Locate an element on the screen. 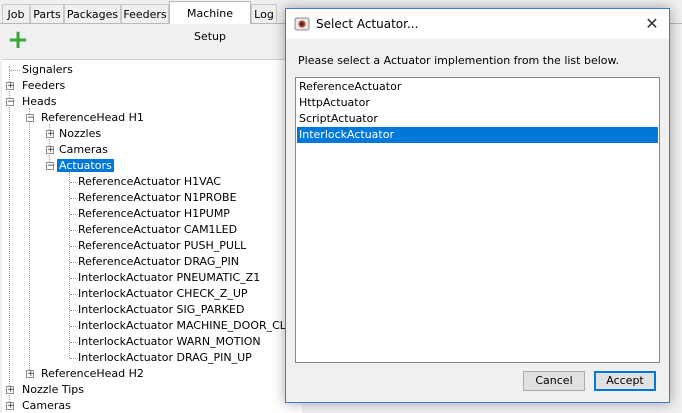 The image size is (682, 413). tab-parts: Parts is located at coordinates (47, 13).